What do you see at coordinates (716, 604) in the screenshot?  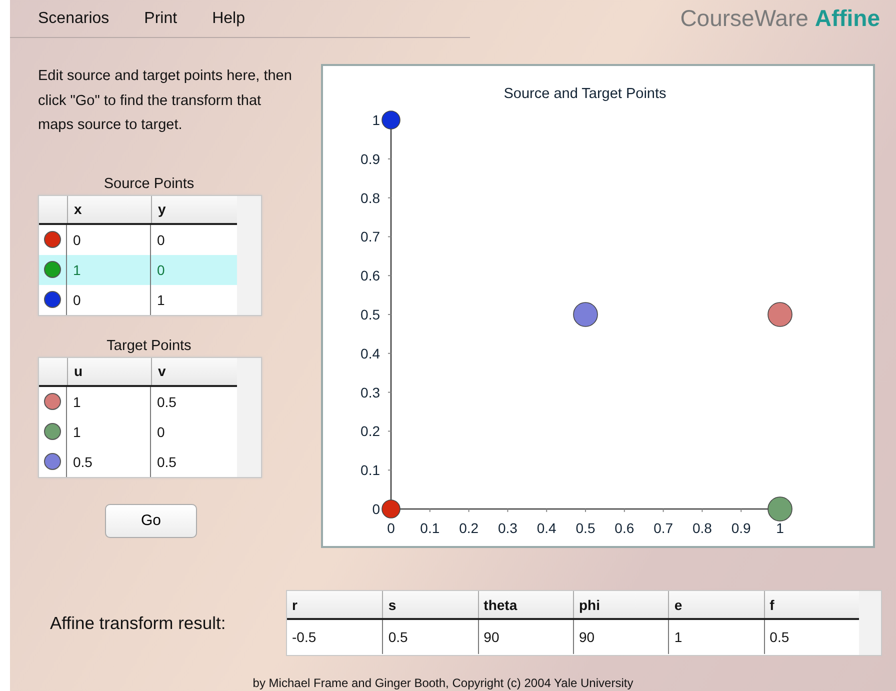 I see `column-header: e` at bounding box center [716, 604].